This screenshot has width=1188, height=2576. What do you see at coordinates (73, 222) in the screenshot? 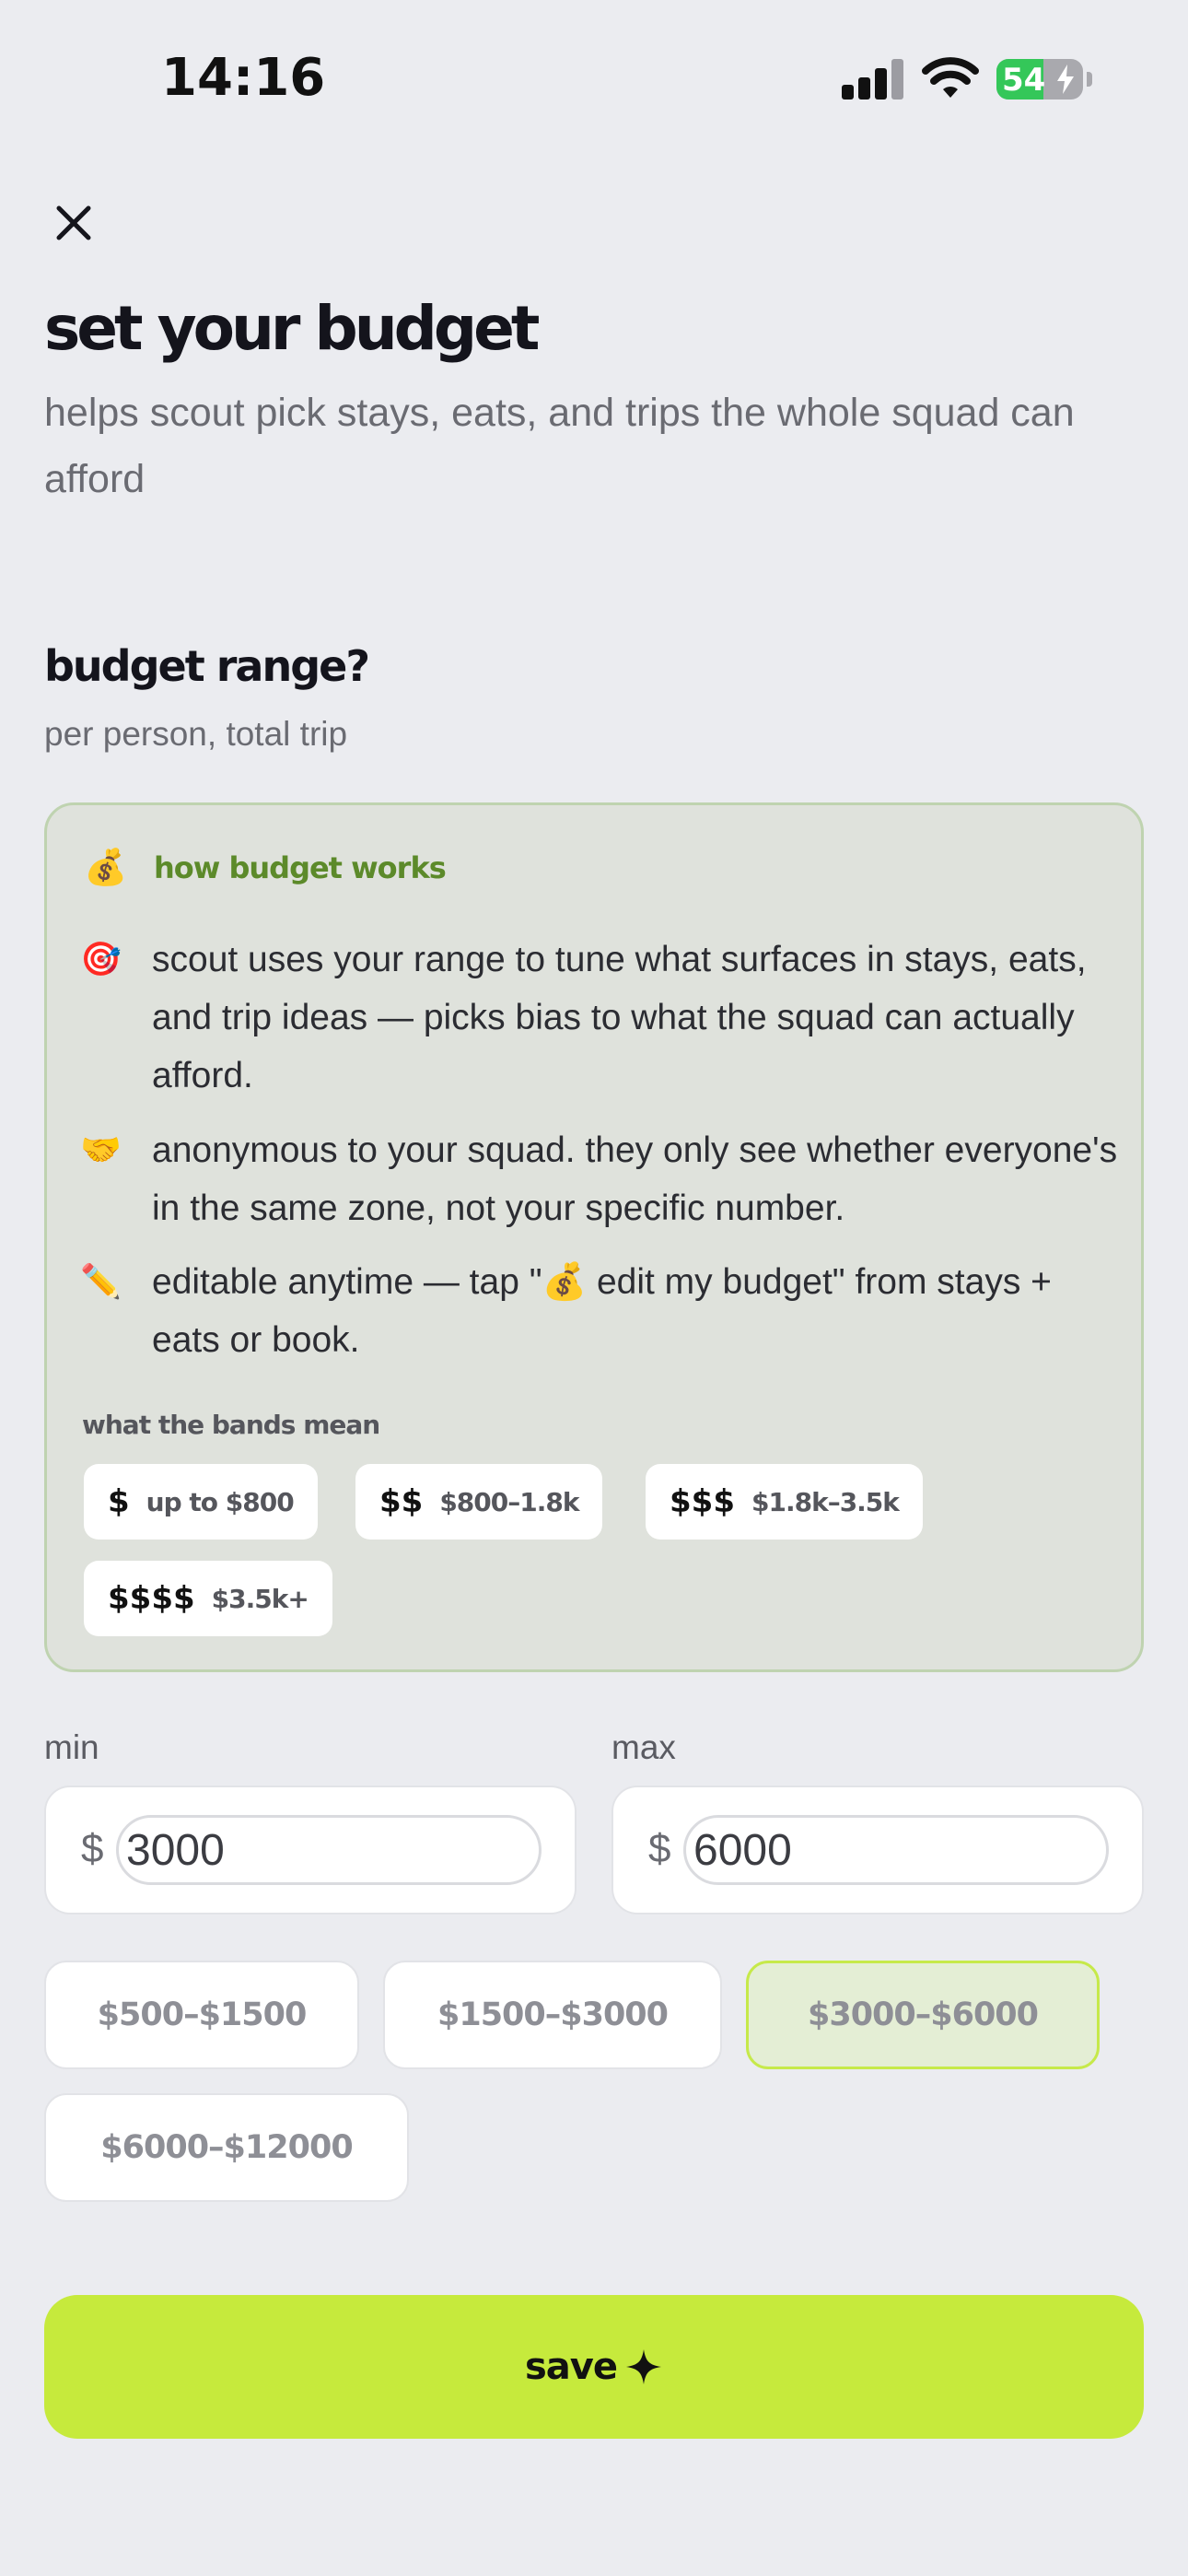
I see `close-icon` at bounding box center [73, 222].